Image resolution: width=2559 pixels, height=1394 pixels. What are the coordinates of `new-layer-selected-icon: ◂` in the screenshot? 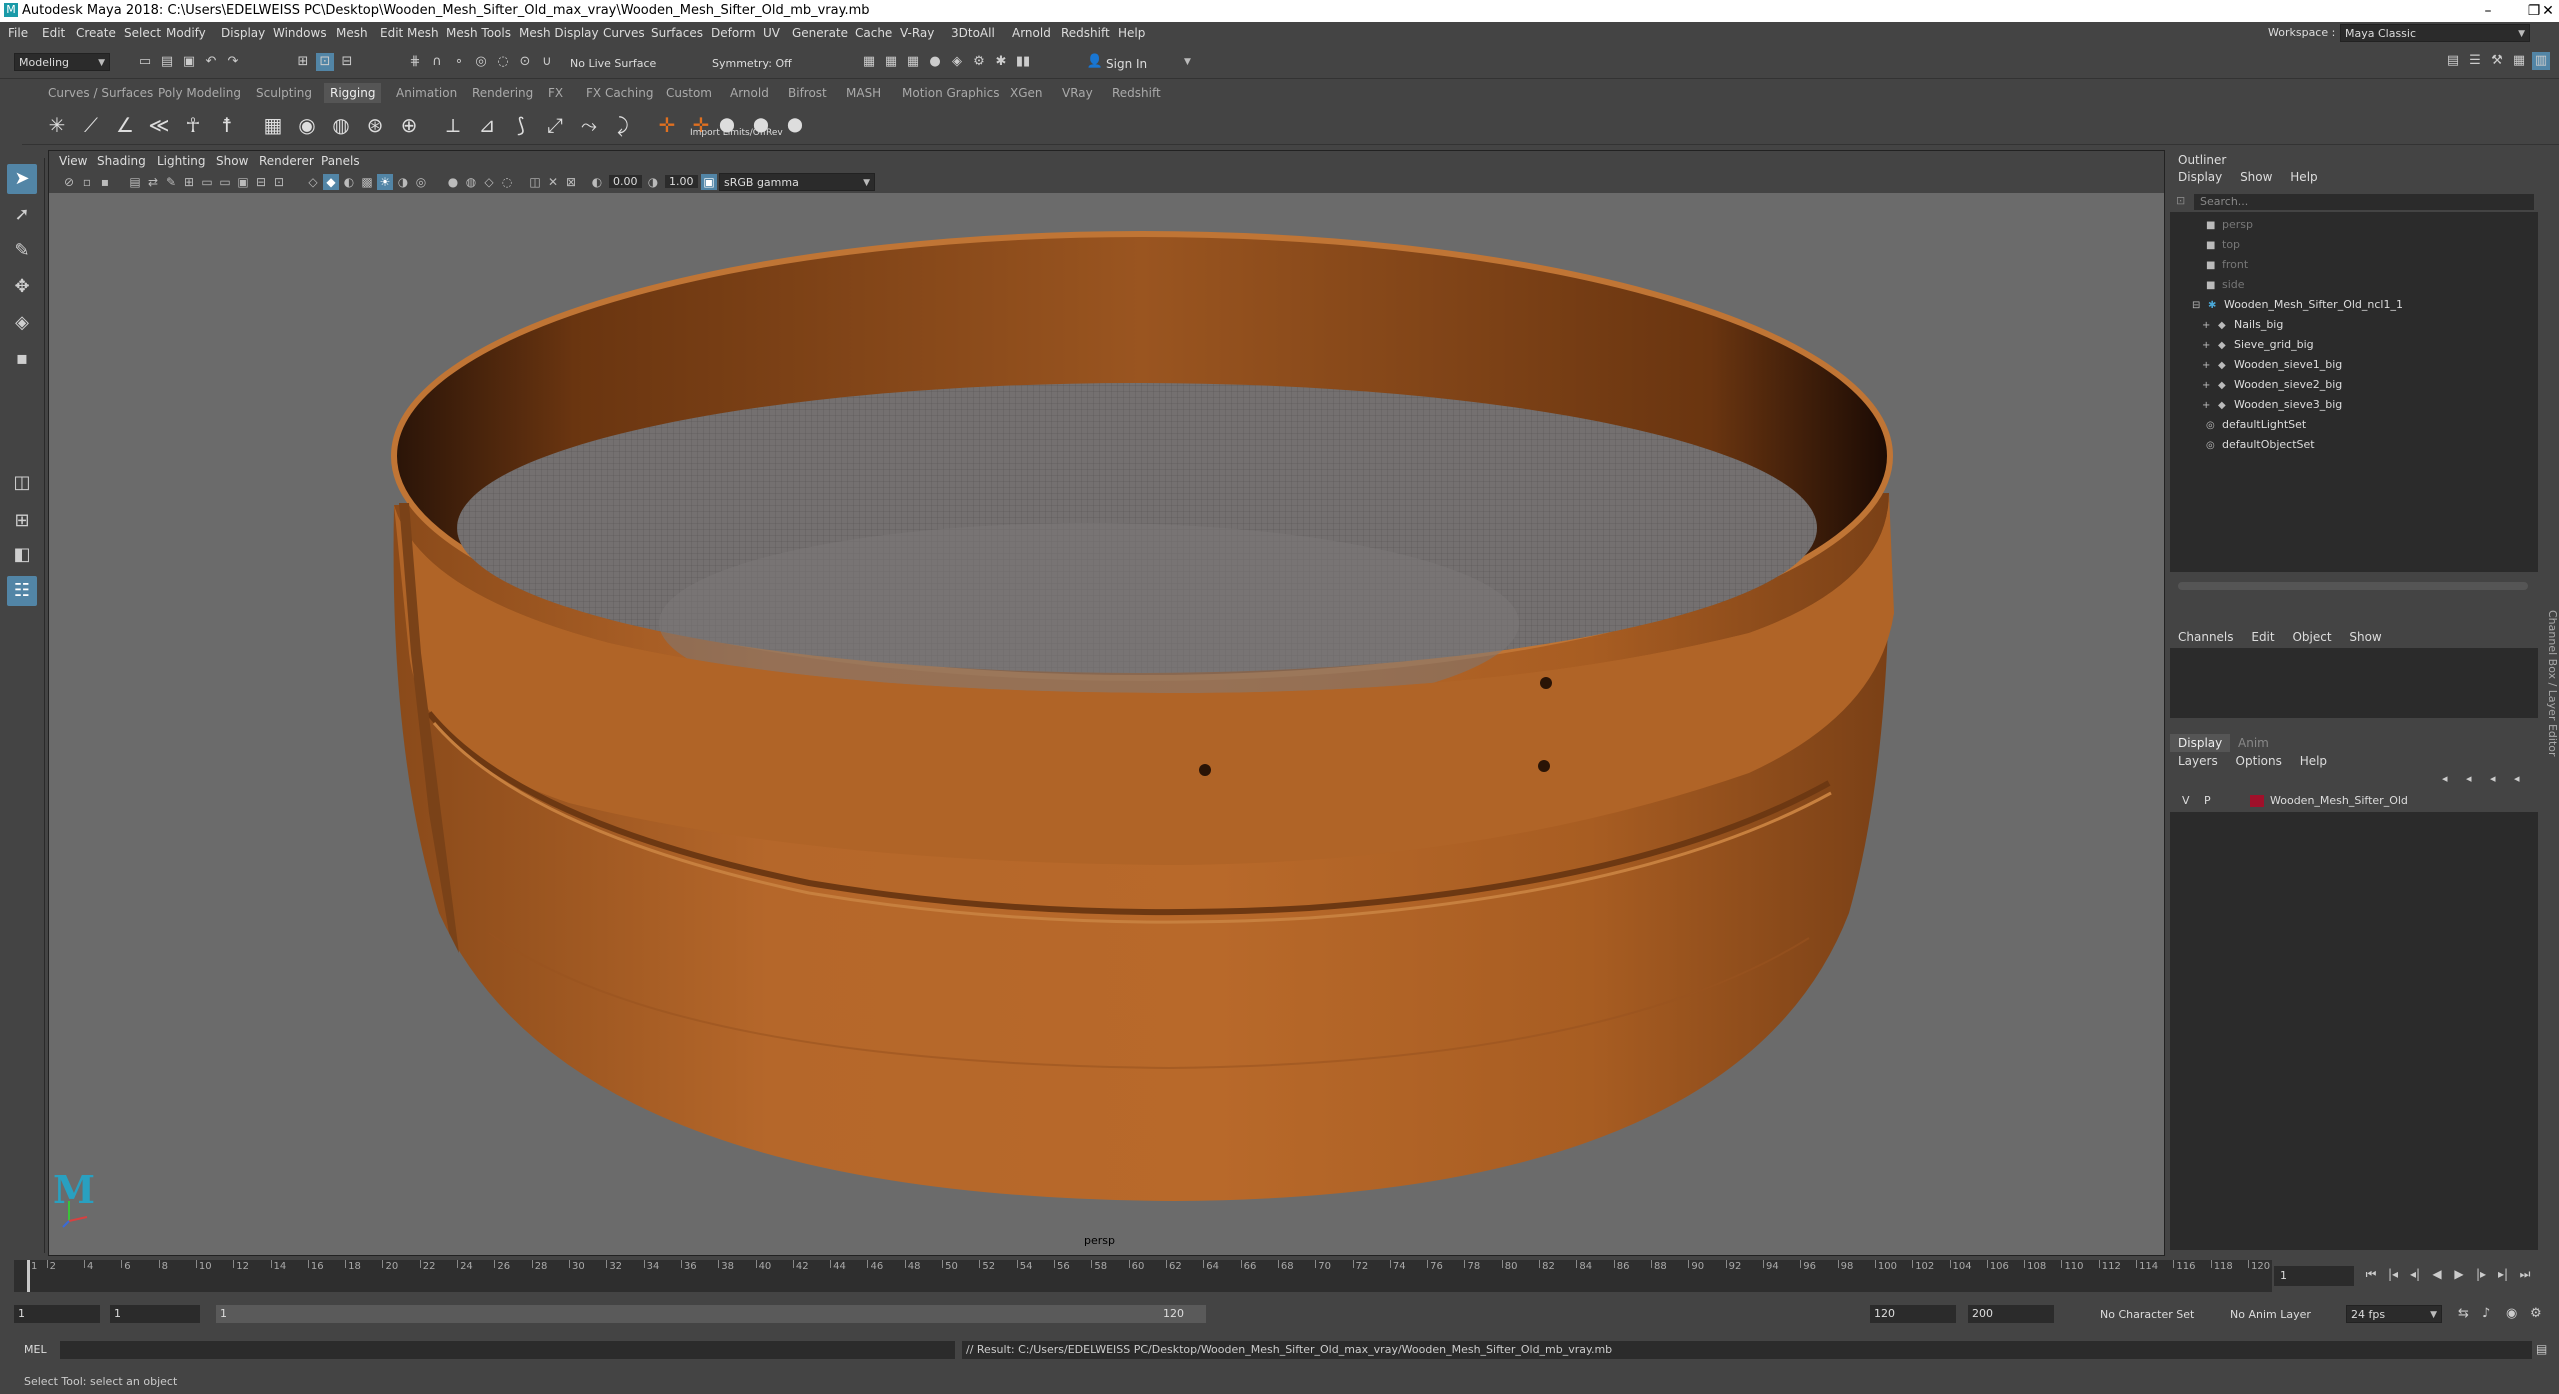 It's located at (2517, 778).